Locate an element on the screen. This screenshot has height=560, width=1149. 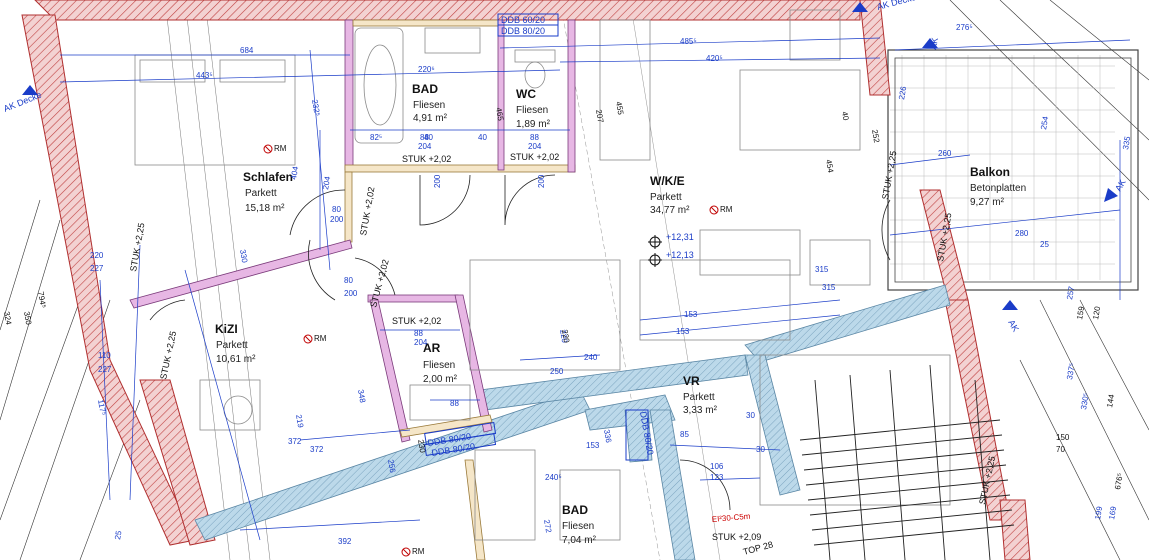
dim: 227 is located at coordinates (97, 268).